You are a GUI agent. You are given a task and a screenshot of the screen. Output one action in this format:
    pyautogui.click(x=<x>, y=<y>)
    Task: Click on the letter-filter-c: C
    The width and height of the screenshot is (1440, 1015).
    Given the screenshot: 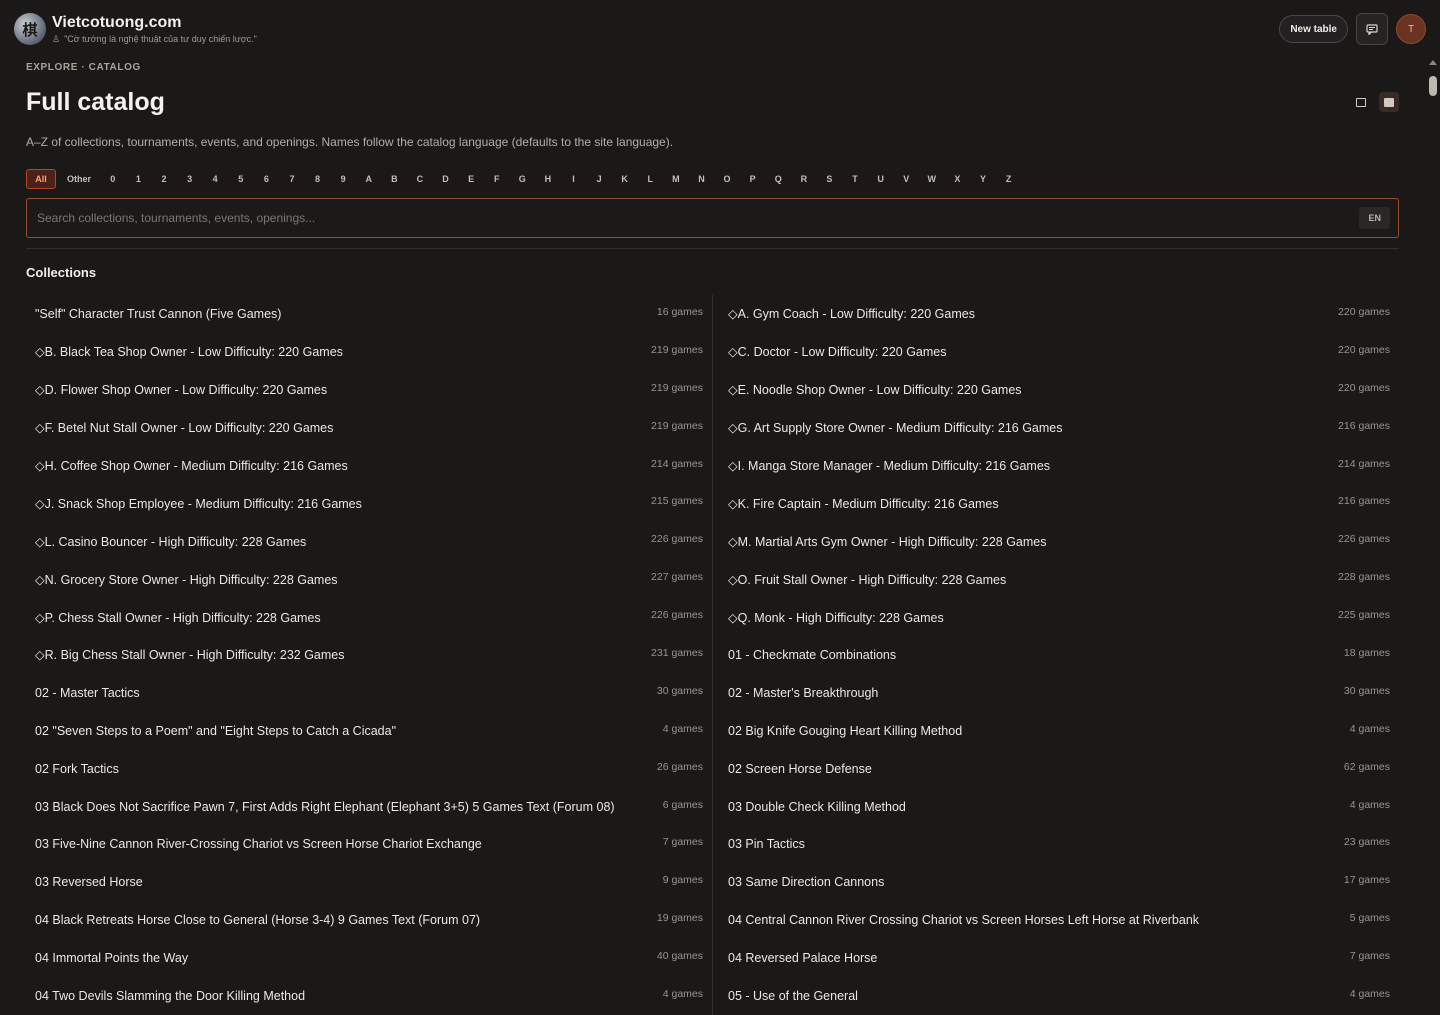 What is the action you would take?
    pyautogui.click(x=420, y=179)
    